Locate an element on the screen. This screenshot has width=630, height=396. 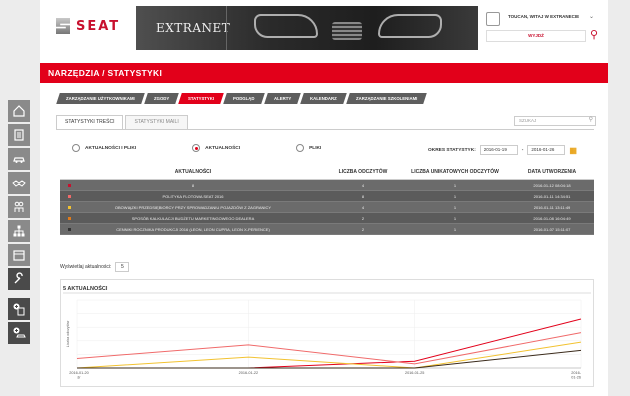
y-axis-label: Liczba odczytów is located at coordinates (68, 333).